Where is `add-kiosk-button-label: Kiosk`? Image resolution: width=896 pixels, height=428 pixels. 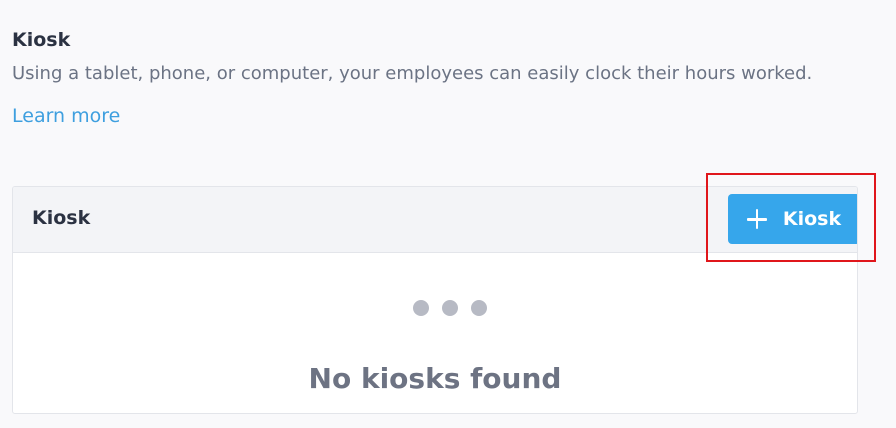
add-kiosk-button-label: Kiosk is located at coordinates (812, 219).